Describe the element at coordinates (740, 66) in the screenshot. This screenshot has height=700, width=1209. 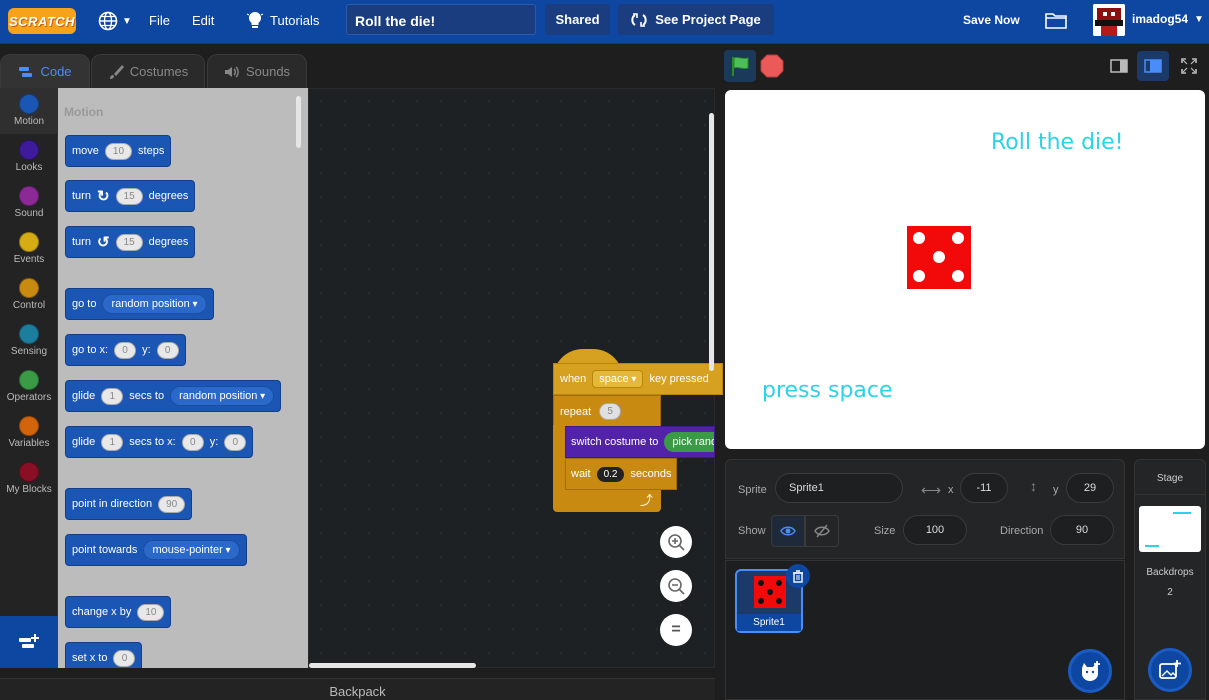
I see `green-flag-button` at that location.